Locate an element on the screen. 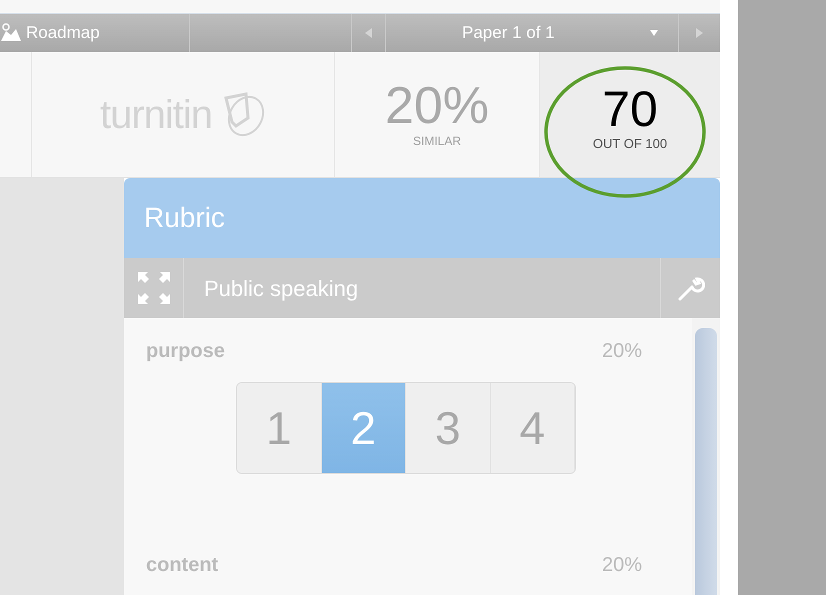 The width and height of the screenshot is (826, 595). similarity-score: 20% is located at coordinates (437, 106).